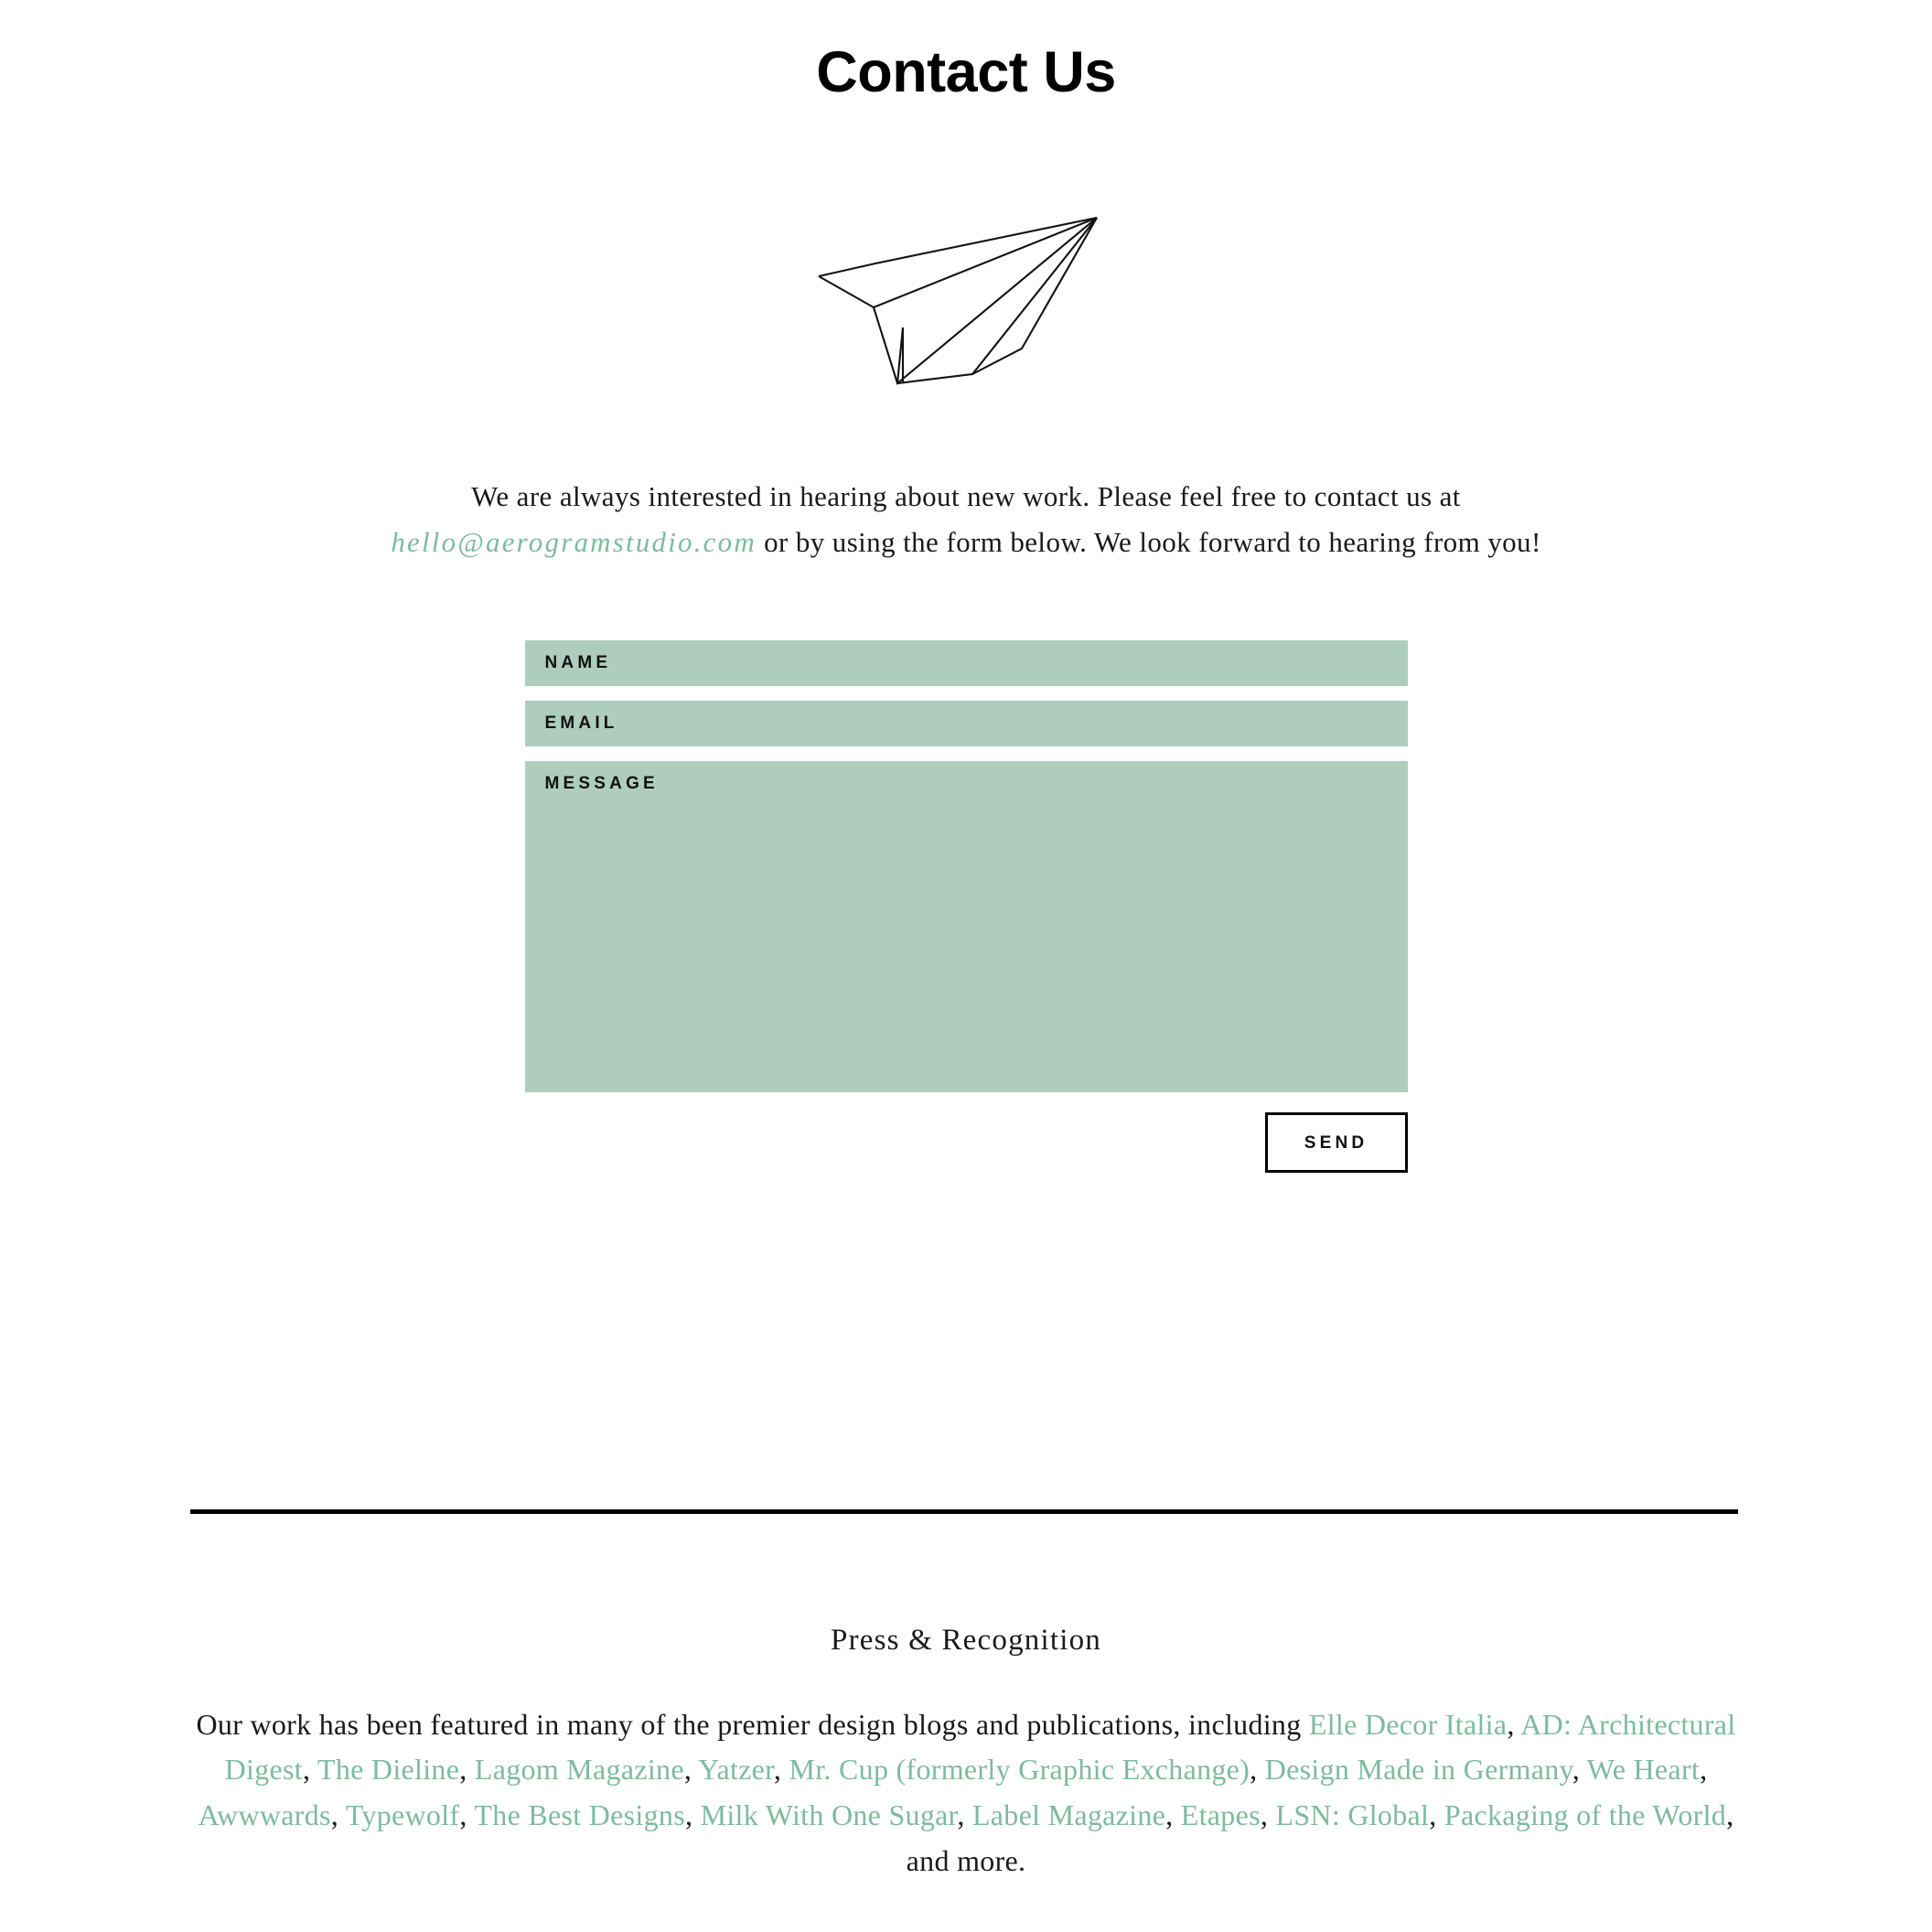 This screenshot has width=1932, height=1932. I want to click on message-field-wrapper: MESSAGE, so click(966, 927).